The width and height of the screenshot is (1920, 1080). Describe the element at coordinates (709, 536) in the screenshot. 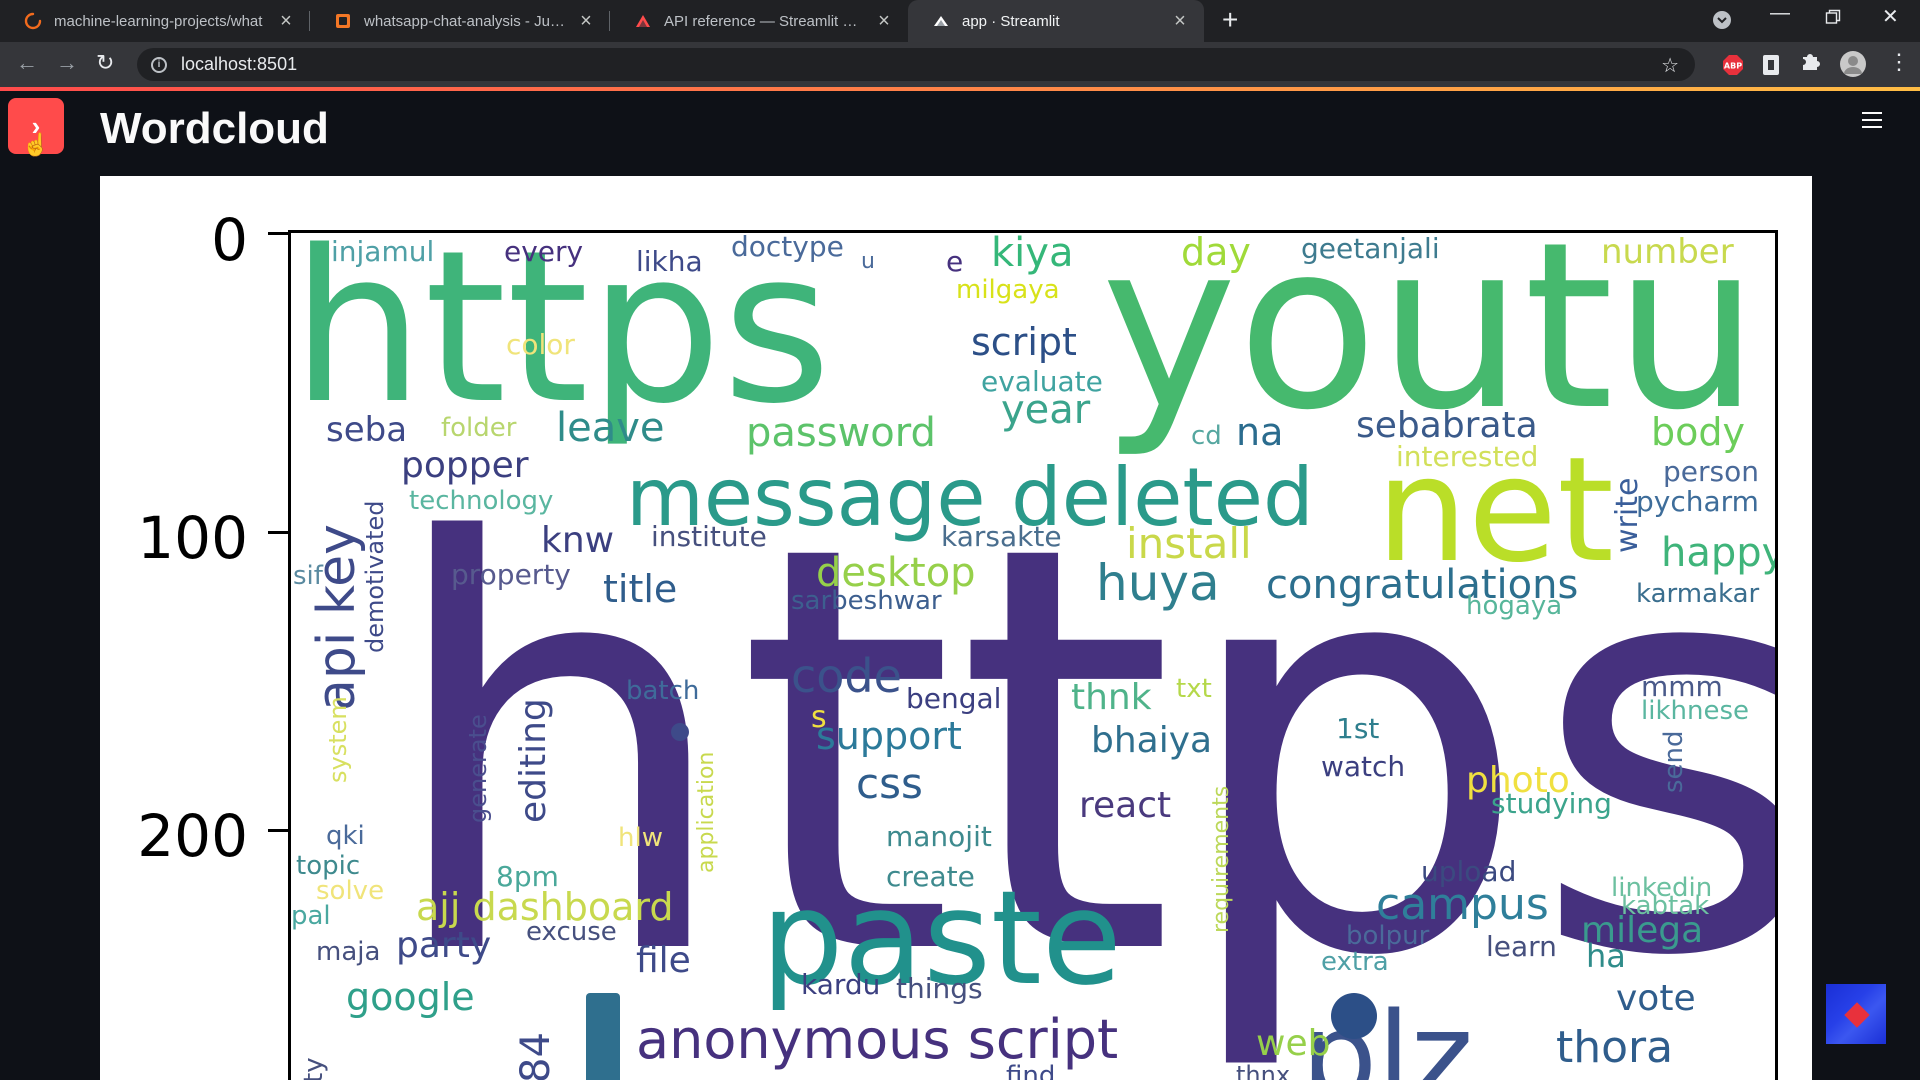

I see `word-institute: institute` at that location.